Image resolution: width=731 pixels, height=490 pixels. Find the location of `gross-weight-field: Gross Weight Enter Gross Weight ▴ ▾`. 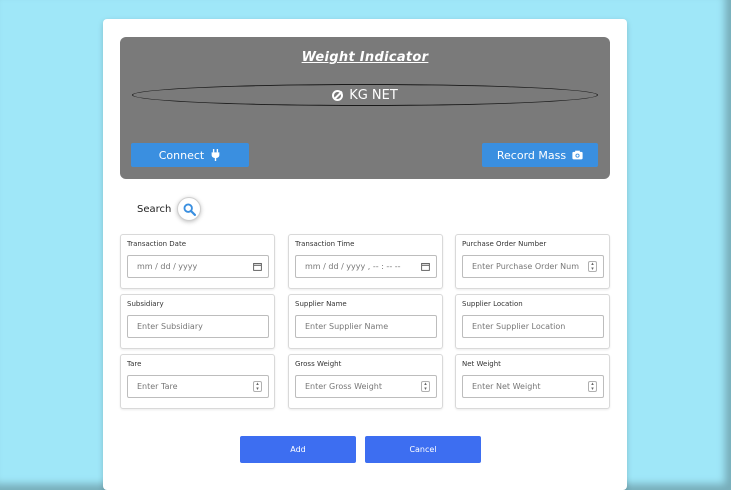

gross-weight-field: Gross Weight Enter Gross Weight ▴ ▾ is located at coordinates (365, 381).